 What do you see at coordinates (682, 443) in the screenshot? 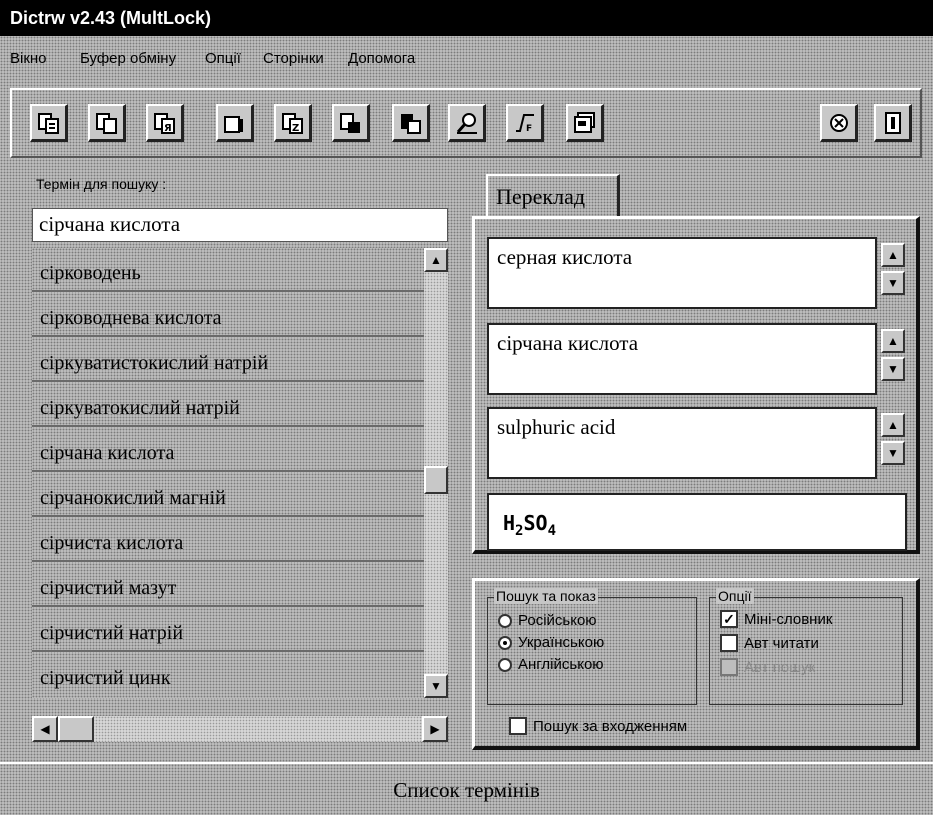
I see `translation-en-box: sulphuric acid` at bounding box center [682, 443].